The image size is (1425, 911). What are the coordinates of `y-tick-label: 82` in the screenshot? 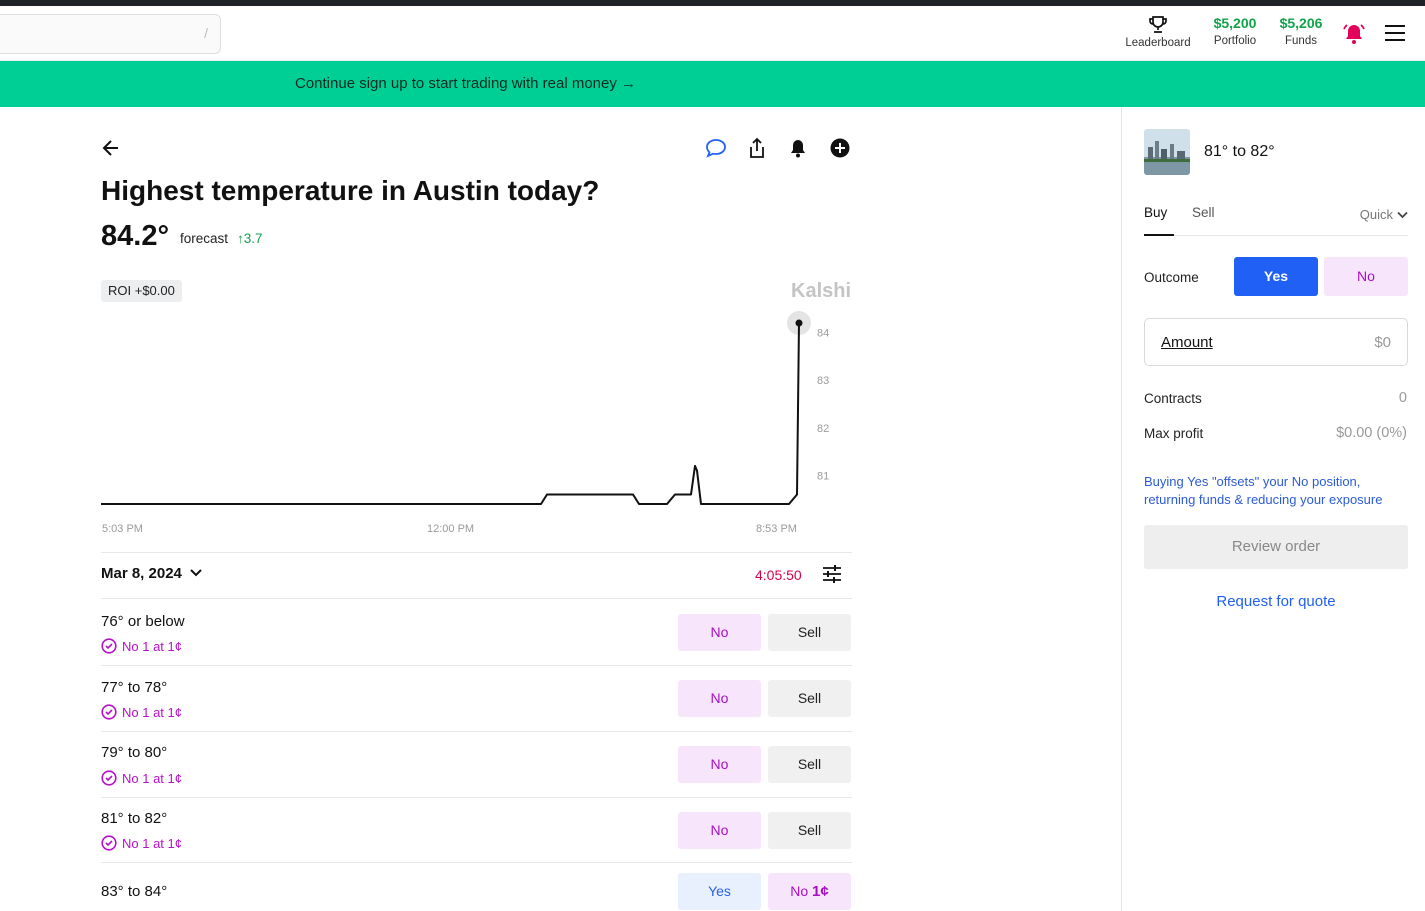 It's located at (823, 429).